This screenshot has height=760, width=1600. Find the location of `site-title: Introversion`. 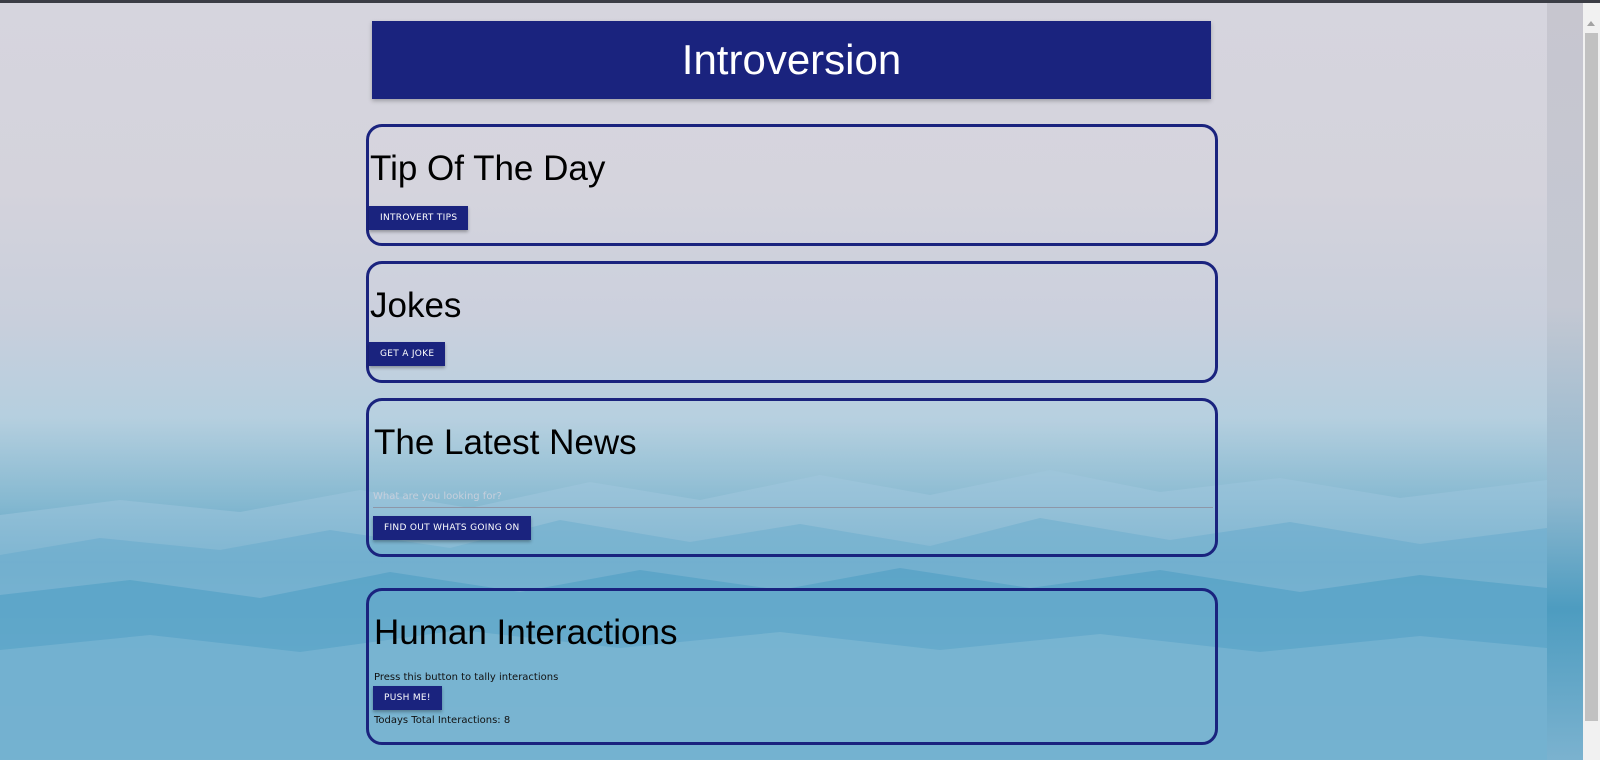

site-title: Introversion is located at coordinates (791, 59).